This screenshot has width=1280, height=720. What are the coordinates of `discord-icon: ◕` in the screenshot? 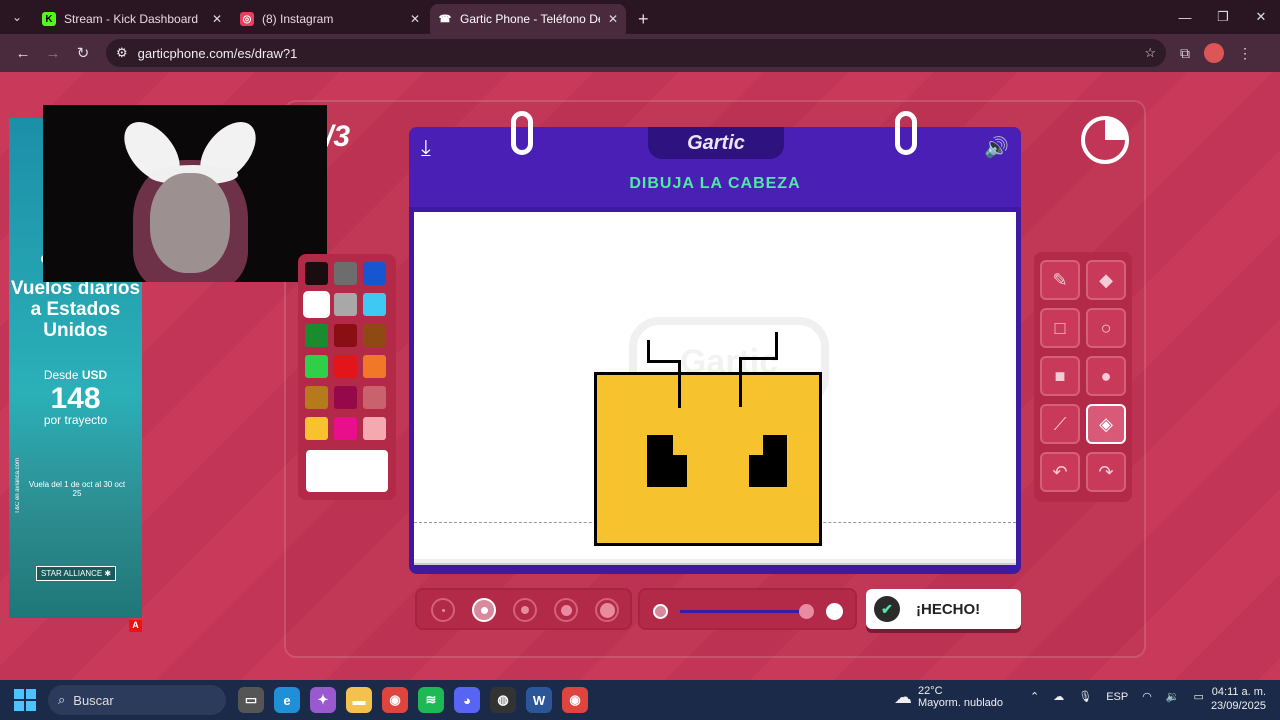 It's located at (467, 700).